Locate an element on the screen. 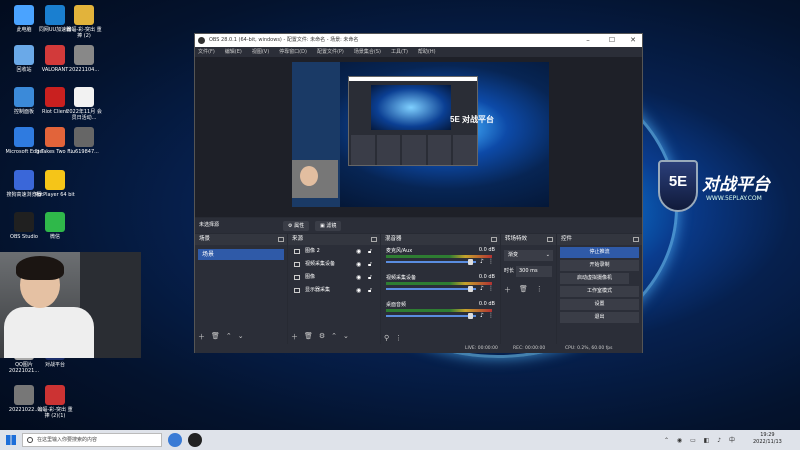  remove-transition-button: 🗑 is located at coordinates (523, 290).